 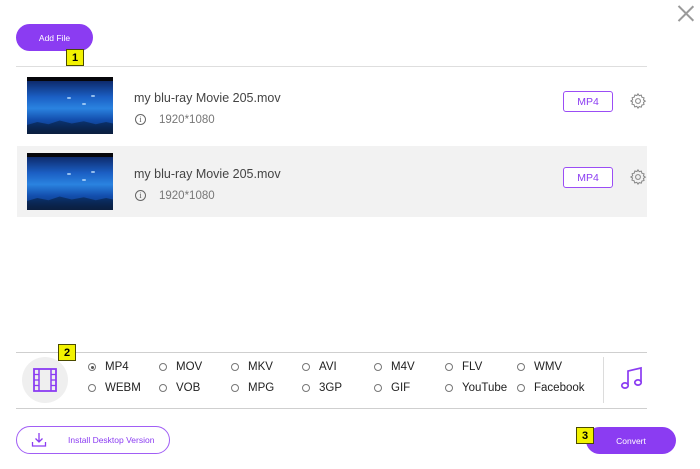 What do you see at coordinates (603, 380) in the screenshot?
I see `format-bar-divider` at bounding box center [603, 380].